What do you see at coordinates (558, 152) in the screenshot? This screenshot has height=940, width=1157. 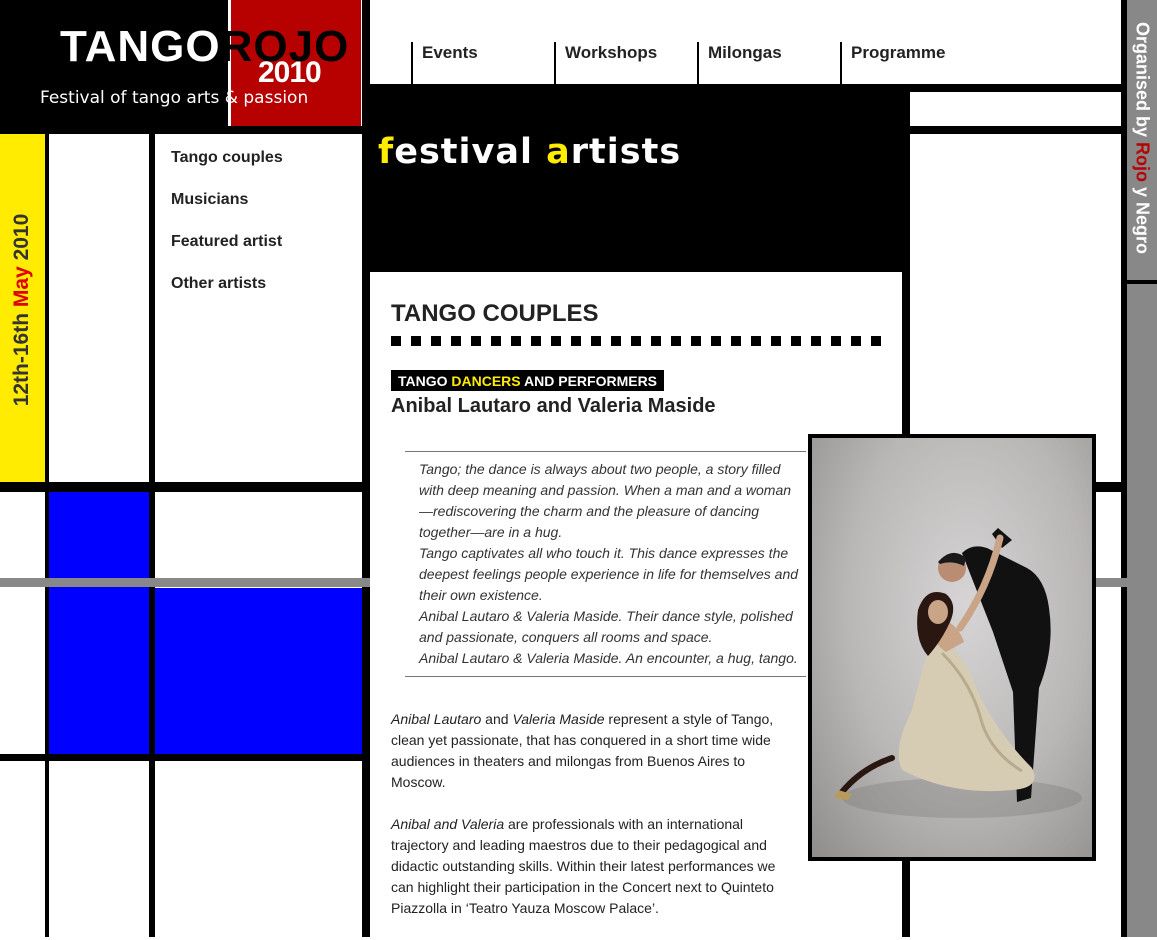 I see `page-title-a: a` at bounding box center [558, 152].